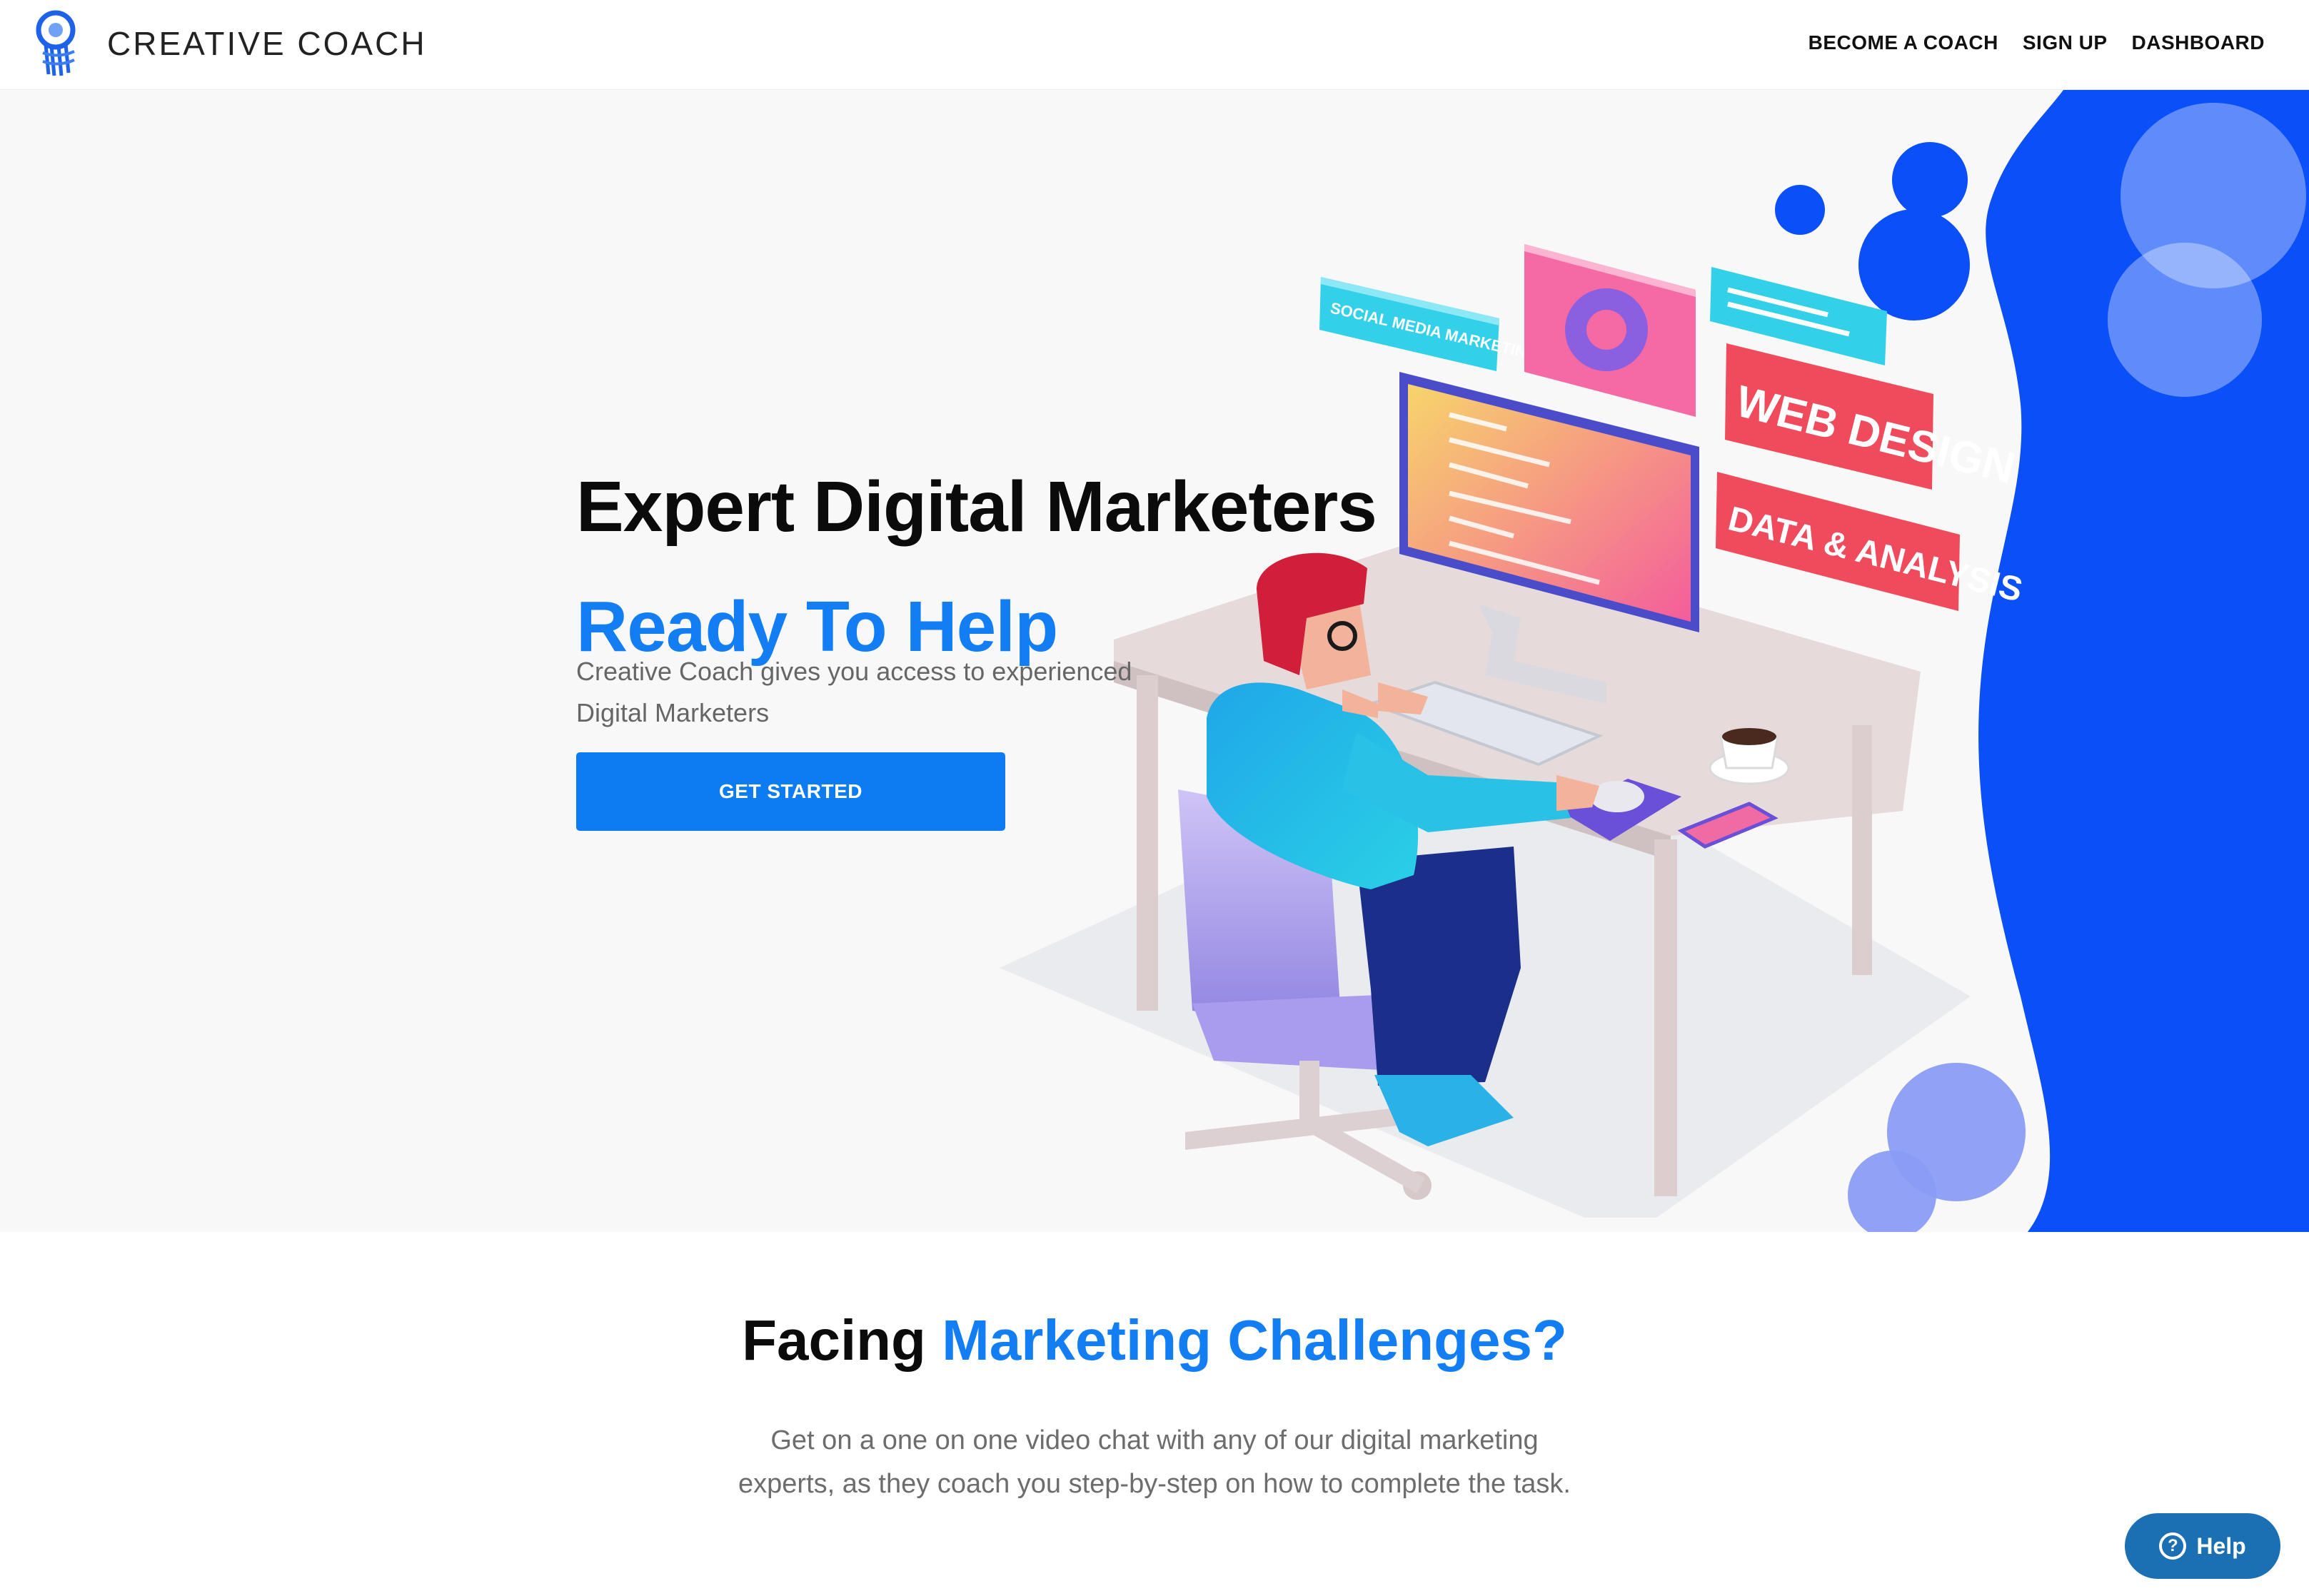  Describe the element at coordinates (1254, 1340) in the screenshot. I see `challenges-heading-blue: Marketing Challenges?` at that location.